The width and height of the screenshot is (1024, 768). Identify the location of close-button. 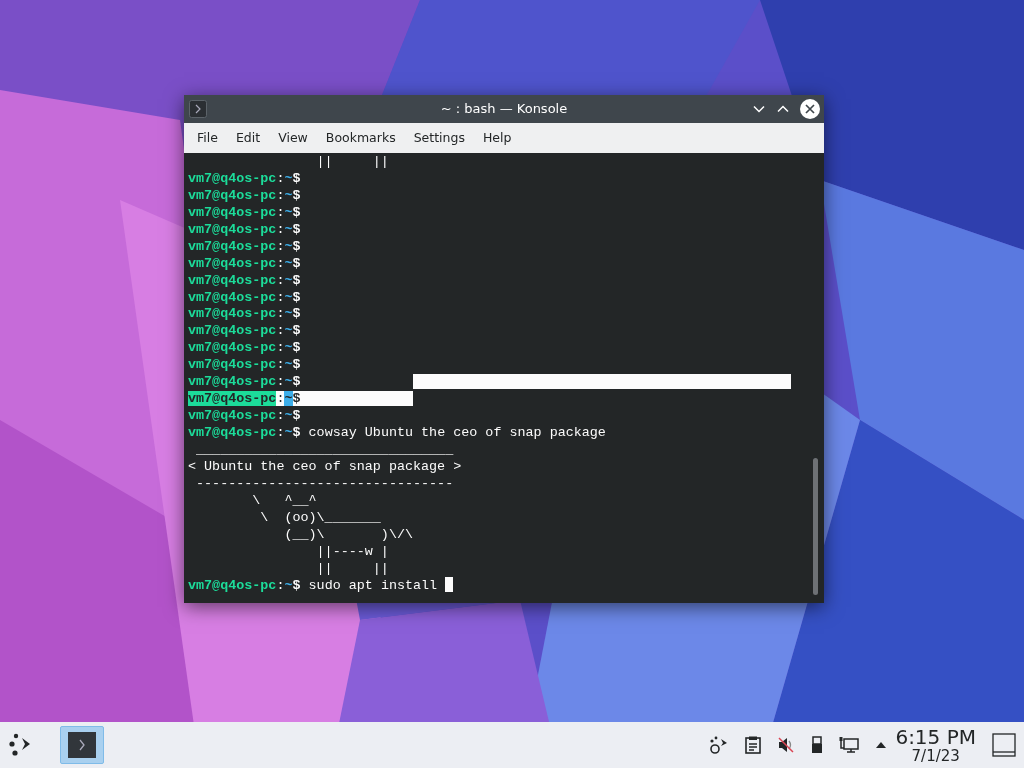
(810, 109).